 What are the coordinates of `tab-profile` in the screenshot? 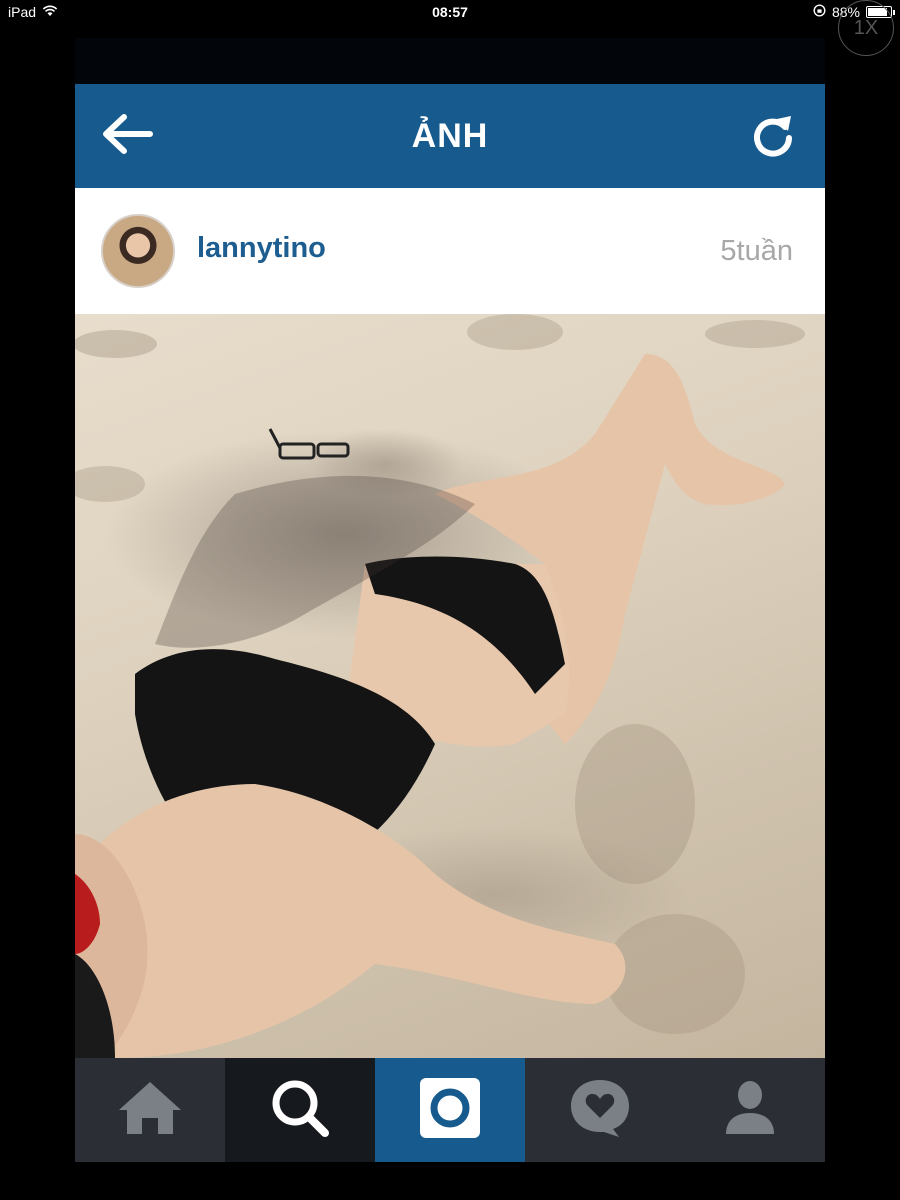 It's located at (750, 1110).